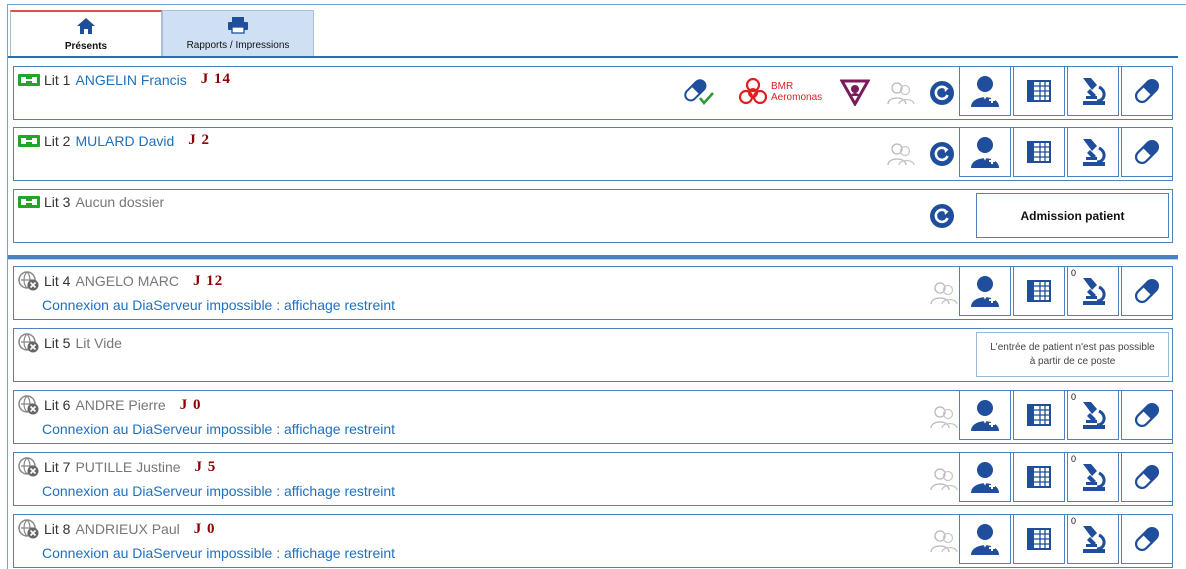 The height and width of the screenshot is (569, 1186). I want to click on bed-header: Lit 7 PUTILLE Justine J 5, so click(117, 467).